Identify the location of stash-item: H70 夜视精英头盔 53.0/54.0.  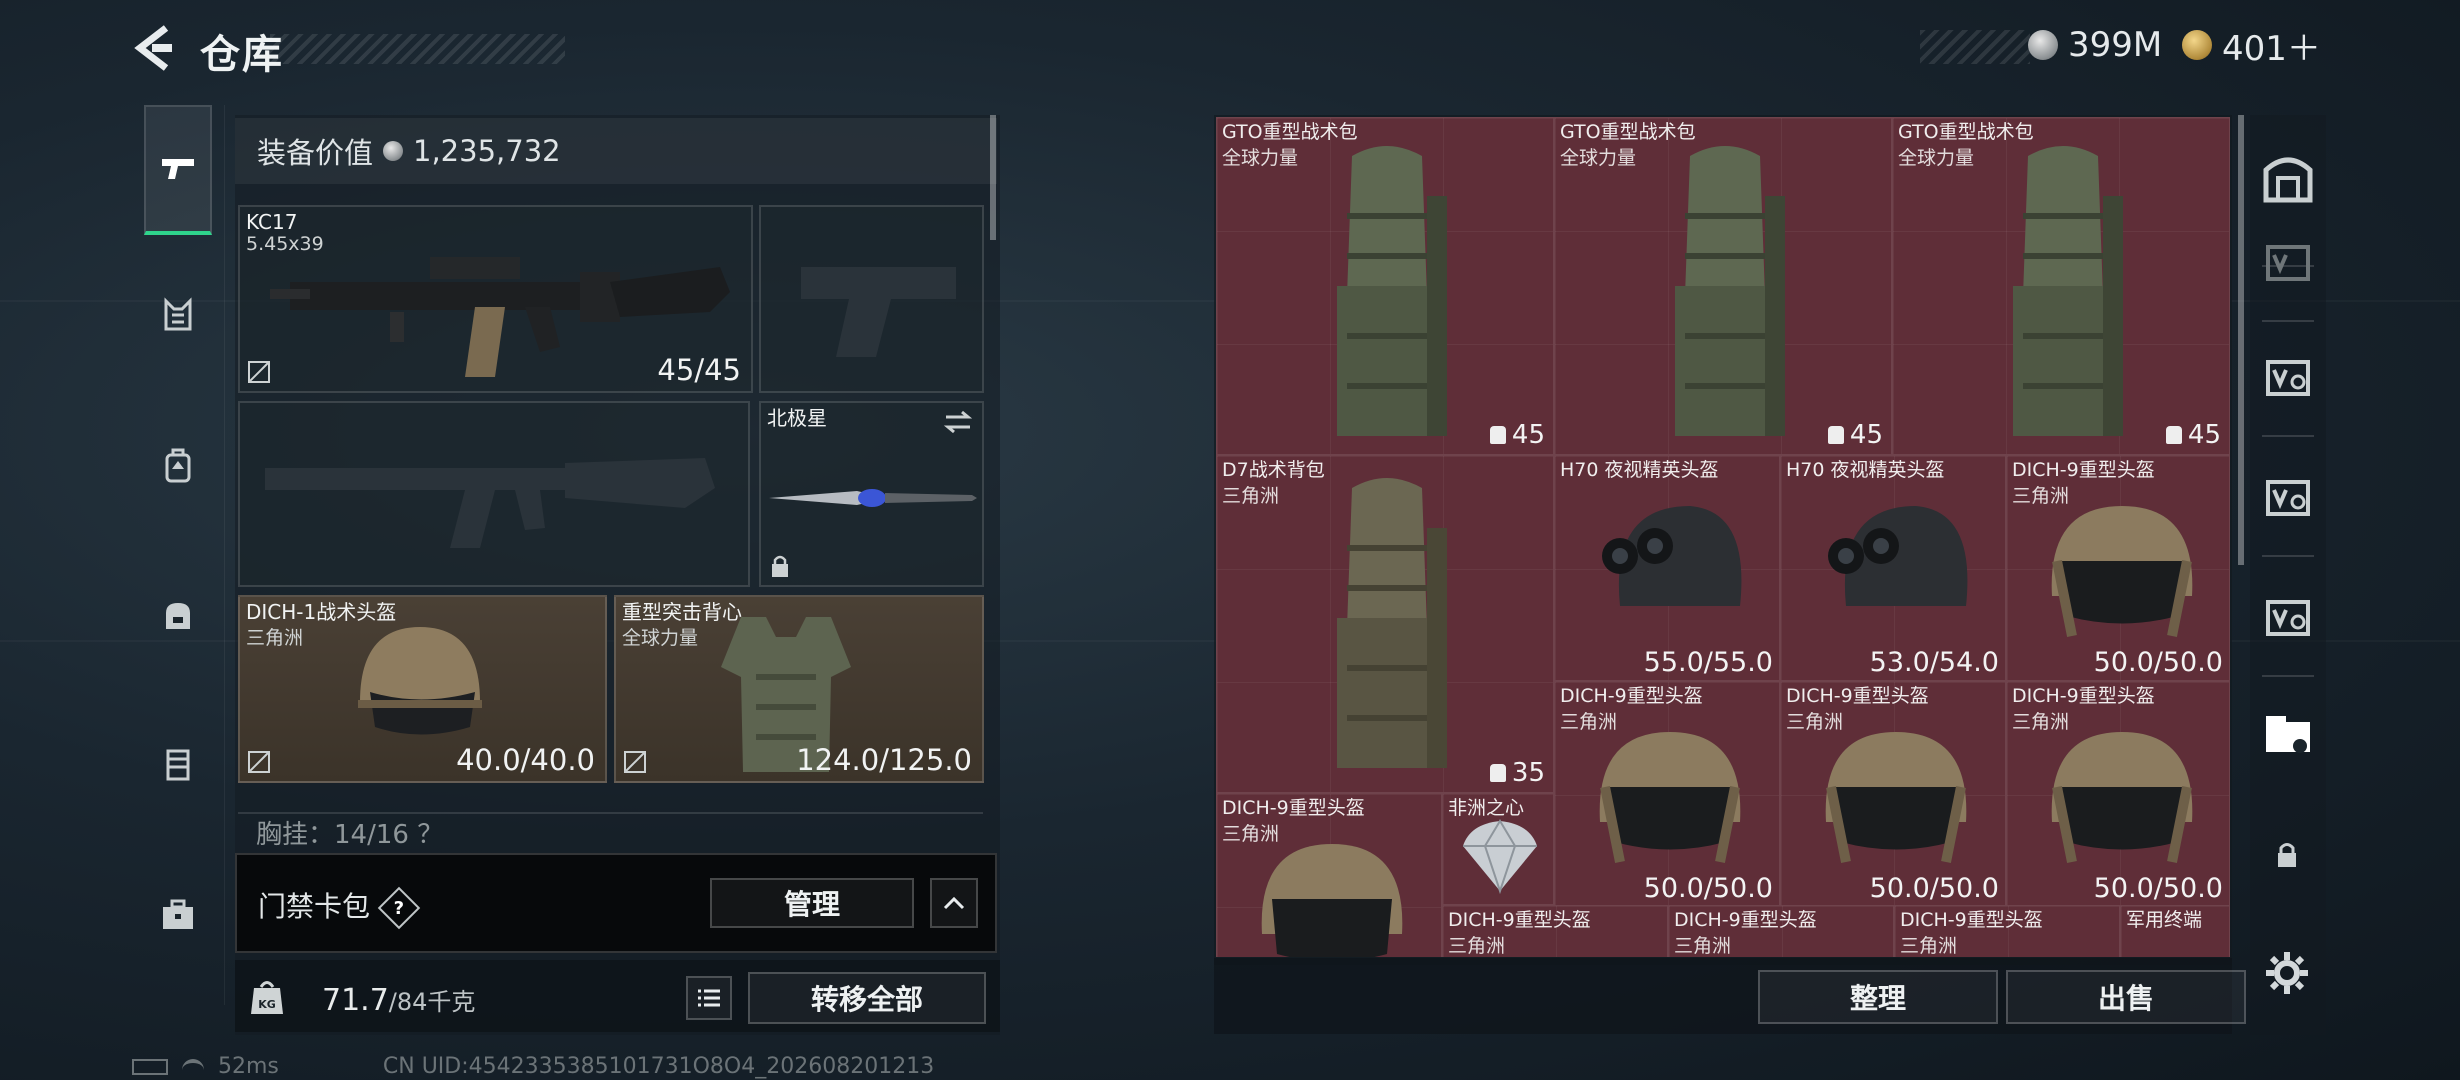
(1893, 568).